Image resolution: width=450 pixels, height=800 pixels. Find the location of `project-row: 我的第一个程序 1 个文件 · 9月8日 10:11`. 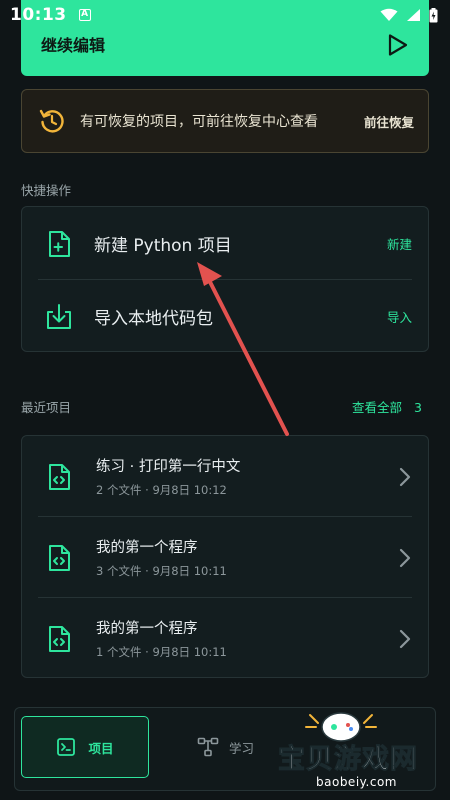

project-row: 我的第一个程序 1 个文件 · 9月8日 10:11 is located at coordinates (225, 637).